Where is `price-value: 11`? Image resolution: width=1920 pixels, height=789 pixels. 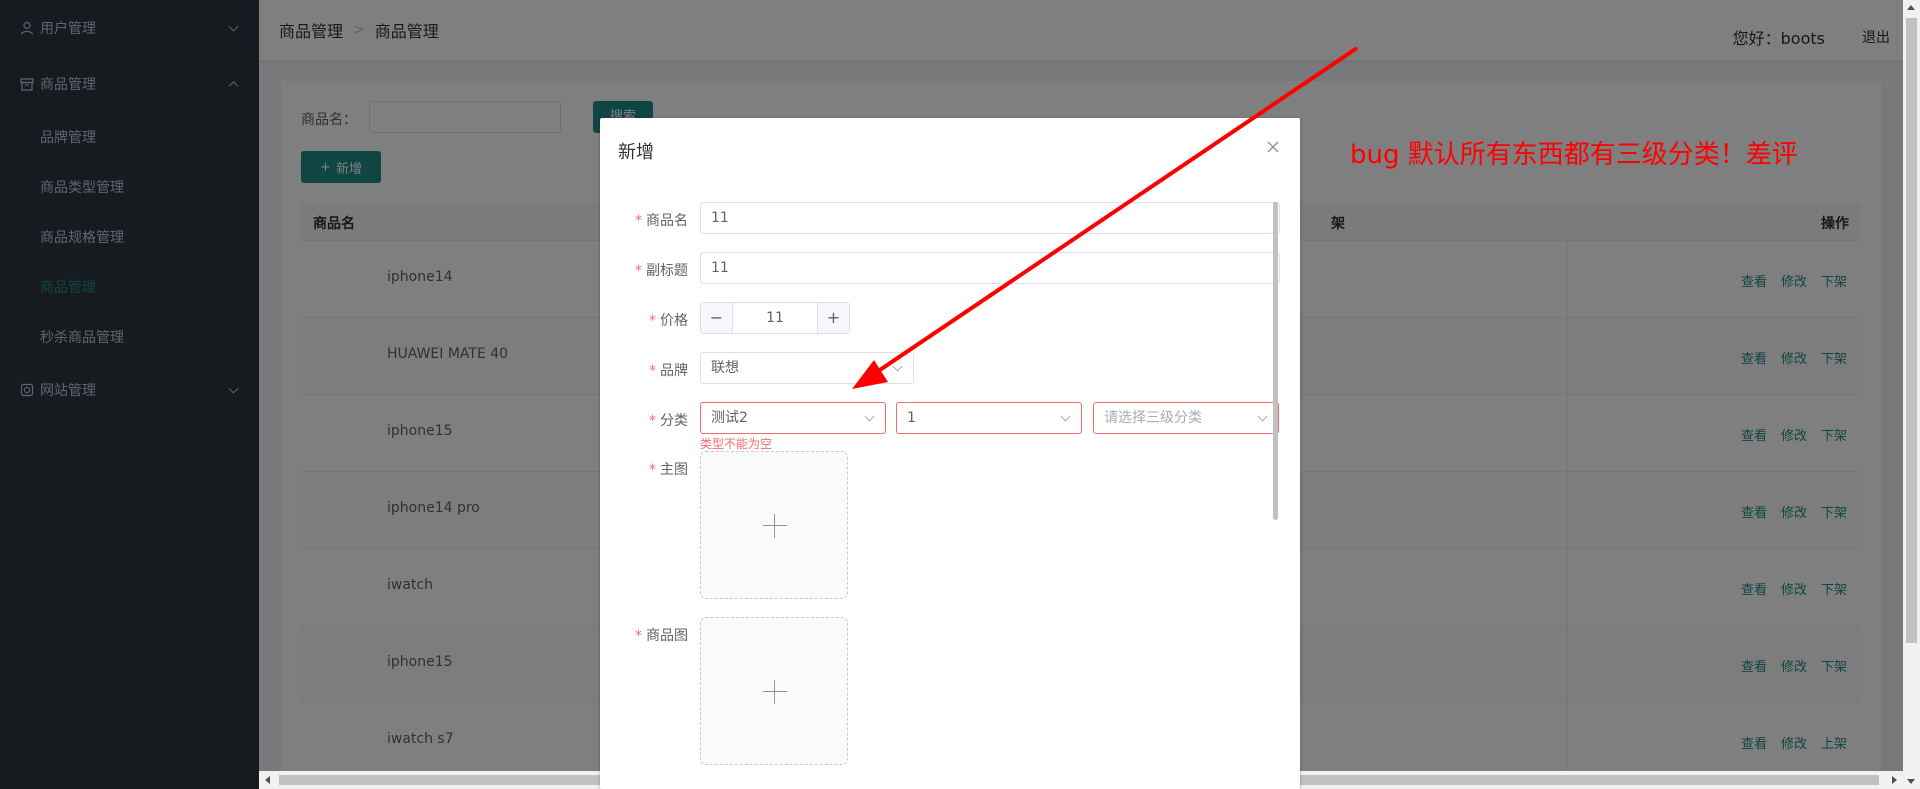 price-value: 11 is located at coordinates (775, 318).